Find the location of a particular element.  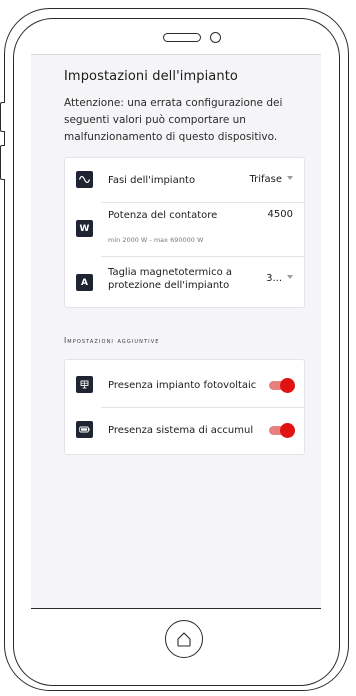

page-title: Impostazioni dell'impianto is located at coordinates (151, 76).